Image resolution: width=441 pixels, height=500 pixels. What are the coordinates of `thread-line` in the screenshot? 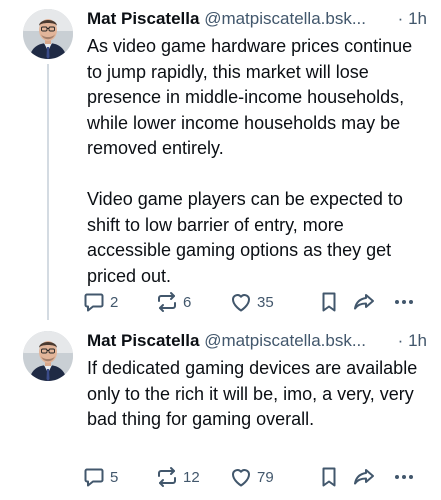 It's located at (48, 192).